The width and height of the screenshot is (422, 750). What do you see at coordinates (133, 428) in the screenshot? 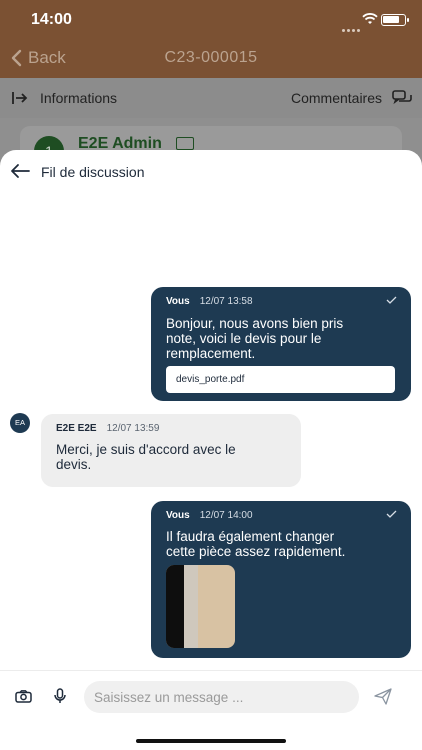
I see `message-time: 12/07 13:59` at bounding box center [133, 428].